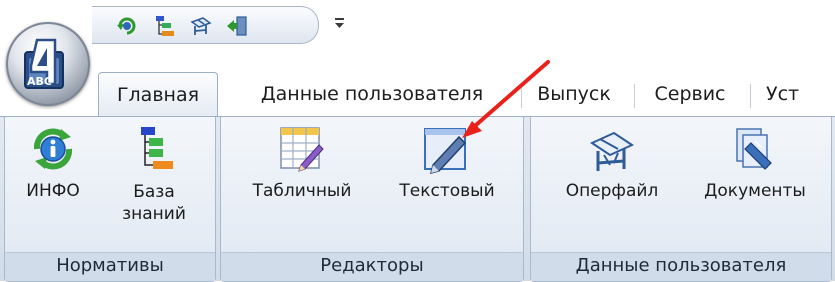 The width and height of the screenshot is (835, 282). Describe the element at coordinates (755, 191) in the screenshot. I see `documents-button-label: Документы` at that location.